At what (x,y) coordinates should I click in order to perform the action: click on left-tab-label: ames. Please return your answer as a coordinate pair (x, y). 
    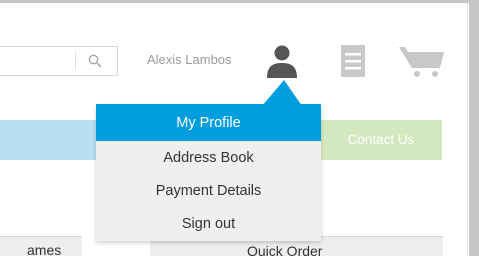
    Looking at the image, I should click on (44, 249).